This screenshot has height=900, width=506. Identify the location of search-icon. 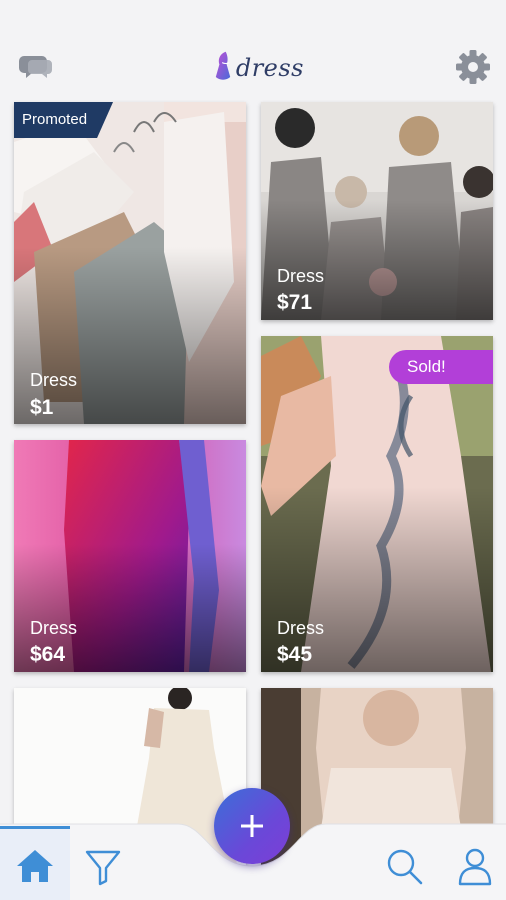
(404, 866).